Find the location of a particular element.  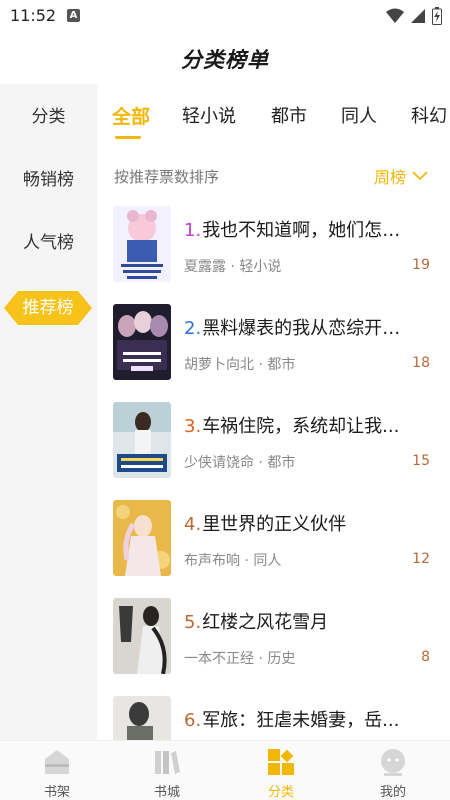

nav-bookshelf: 书架 is located at coordinates (57, 773).